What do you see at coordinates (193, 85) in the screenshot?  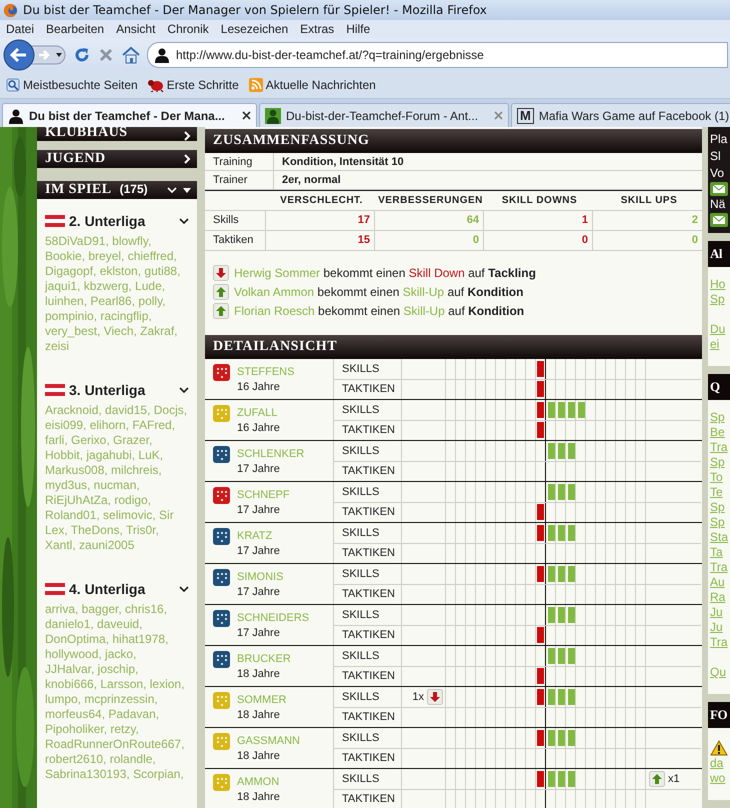 I see `bookmark: Erste Schritte` at bounding box center [193, 85].